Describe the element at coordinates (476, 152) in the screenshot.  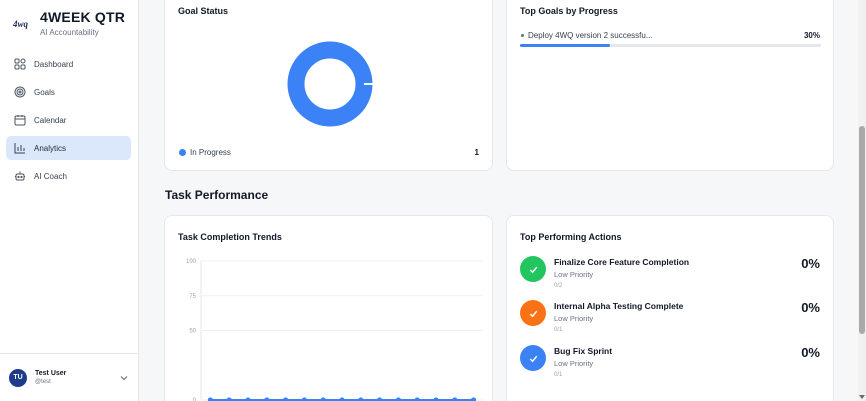
I see `legend-count-in-progress: 1` at that location.